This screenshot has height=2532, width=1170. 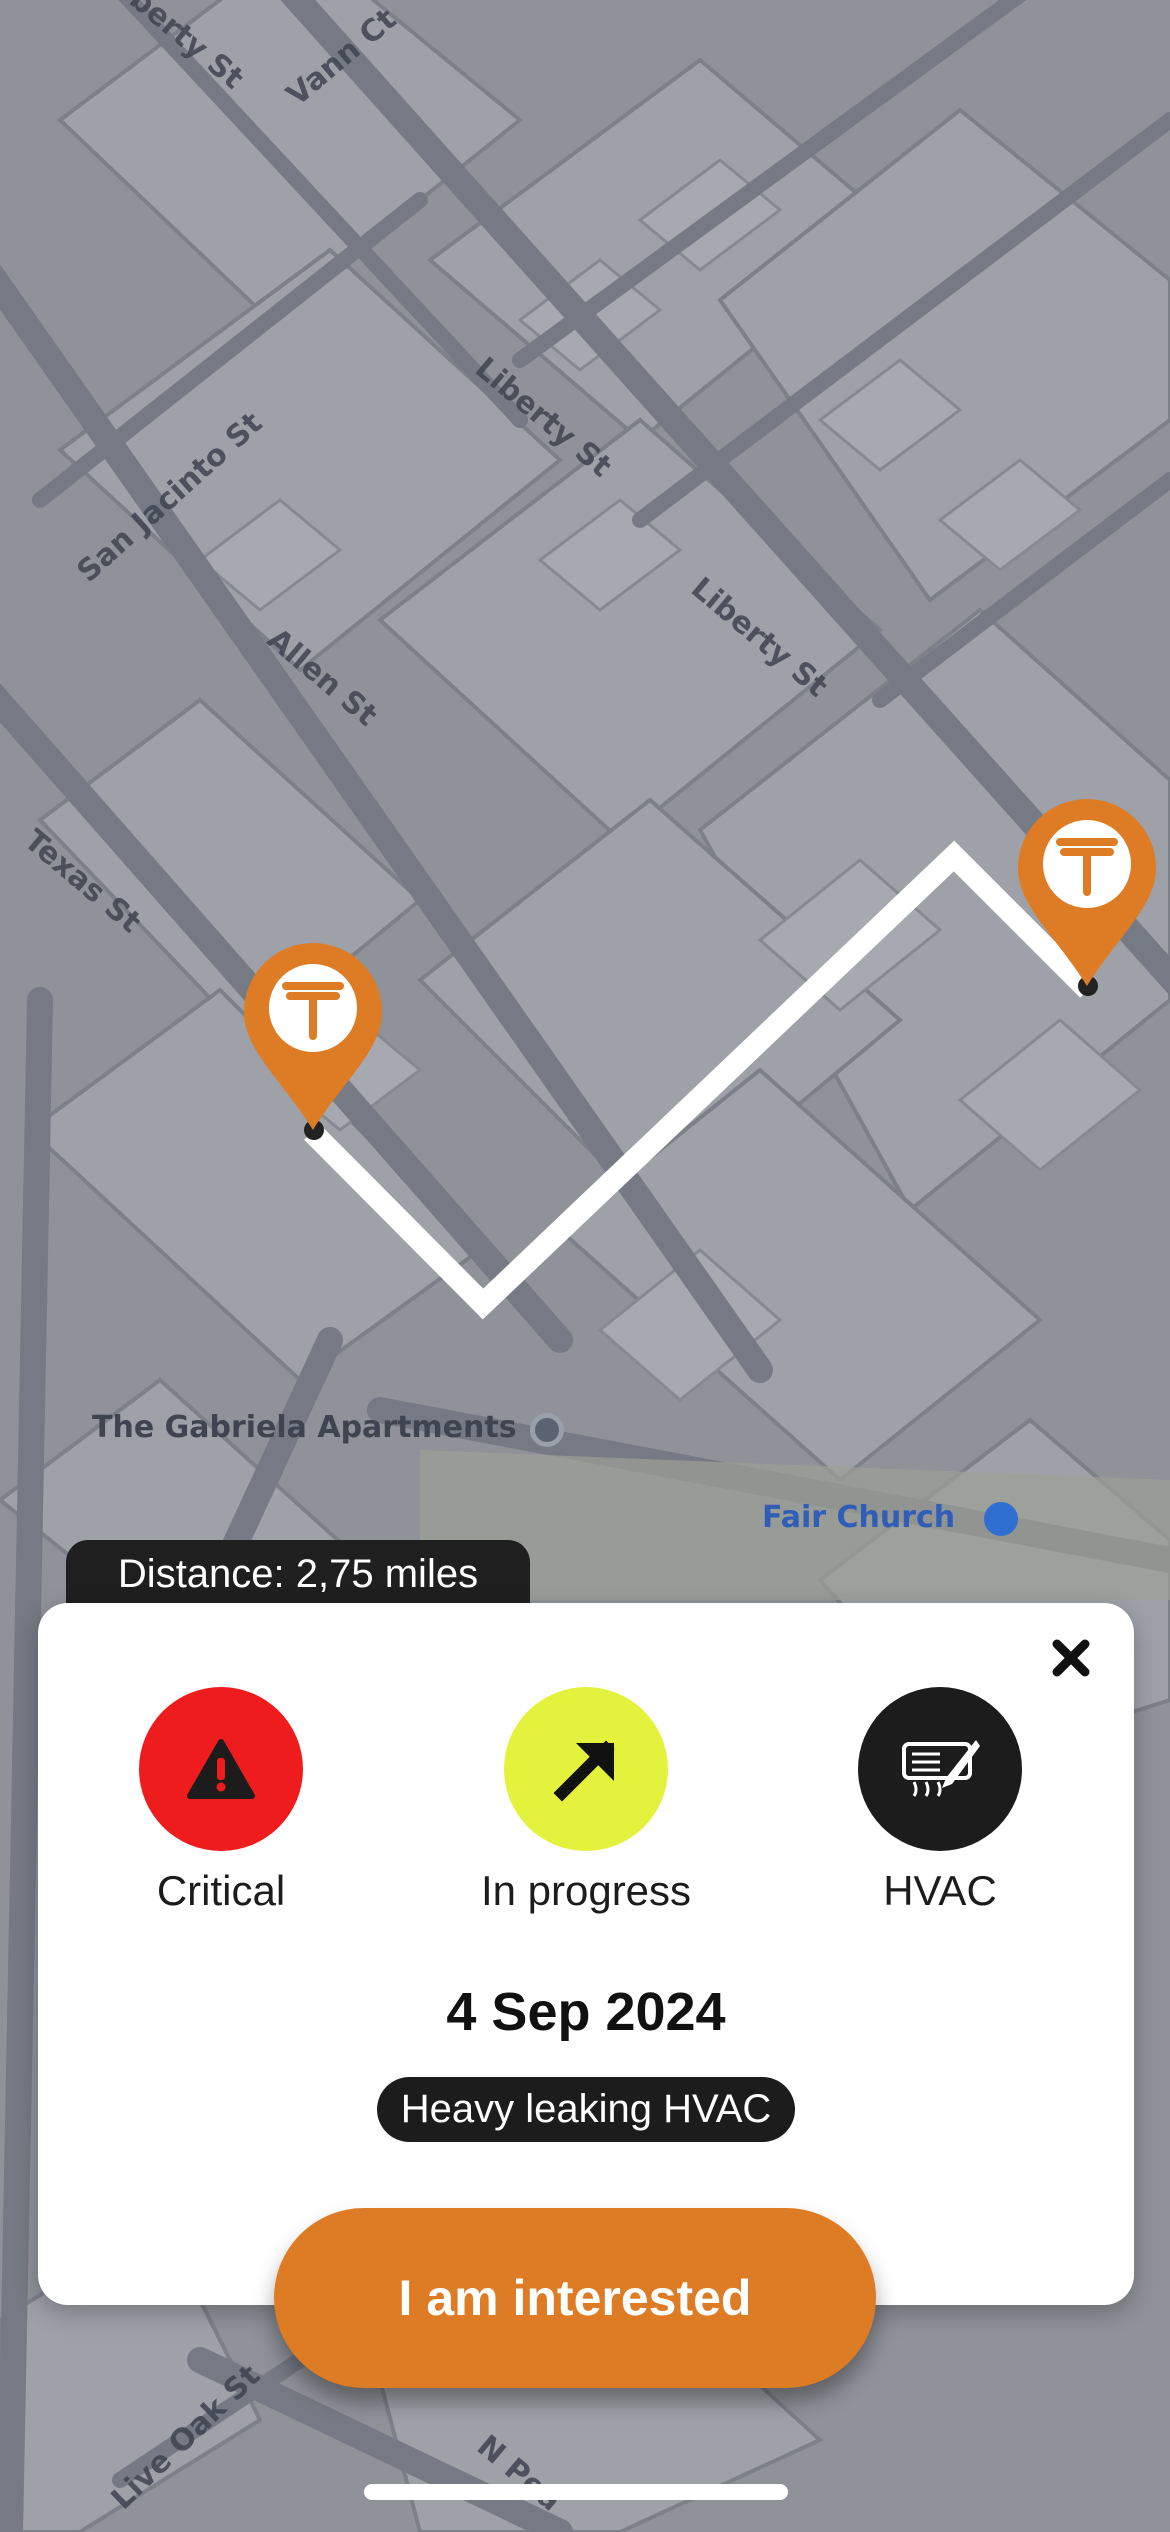 What do you see at coordinates (575, 2298) in the screenshot?
I see `i-am-interested-button: I am interested` at bounding box center [575, 2298].